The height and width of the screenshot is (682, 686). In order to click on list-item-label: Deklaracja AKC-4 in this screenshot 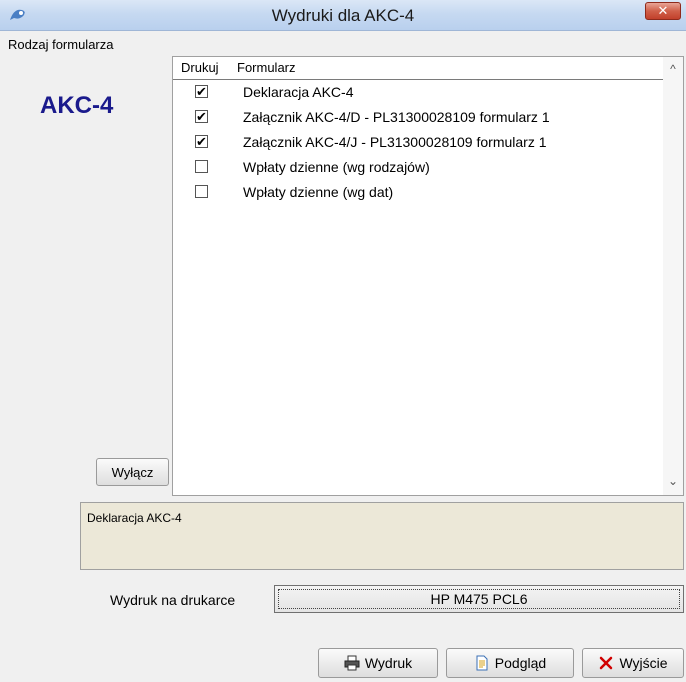, I will do `click(298, 92)`.